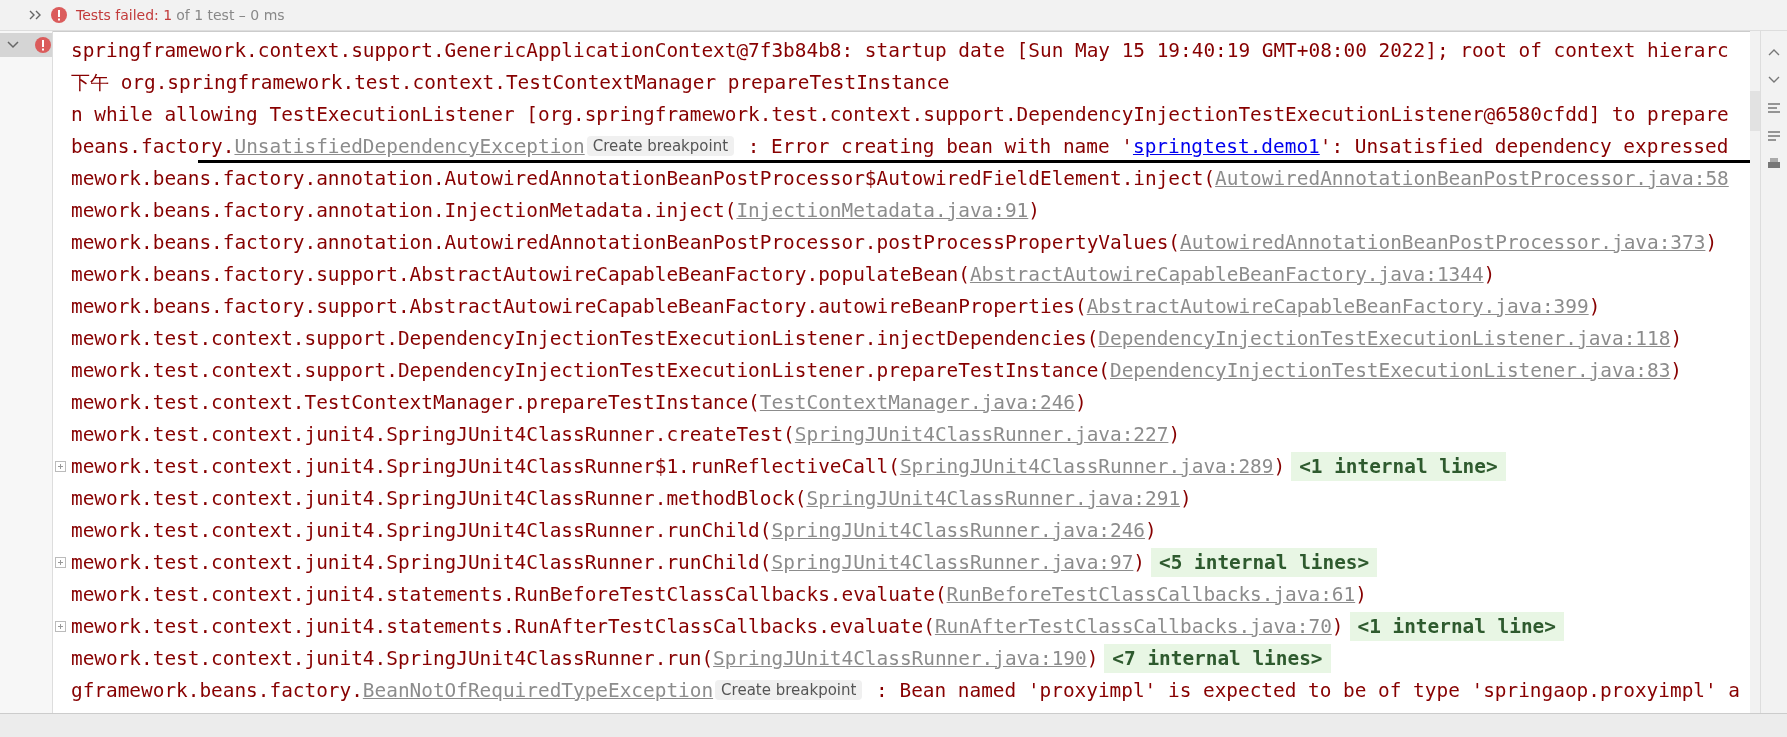 The image size is (1787, 737). Describe the element at coordinates (981, 434) in the screenshot. I see `file-link: SpringJUnit4ClassRunner.java:227` at that location.